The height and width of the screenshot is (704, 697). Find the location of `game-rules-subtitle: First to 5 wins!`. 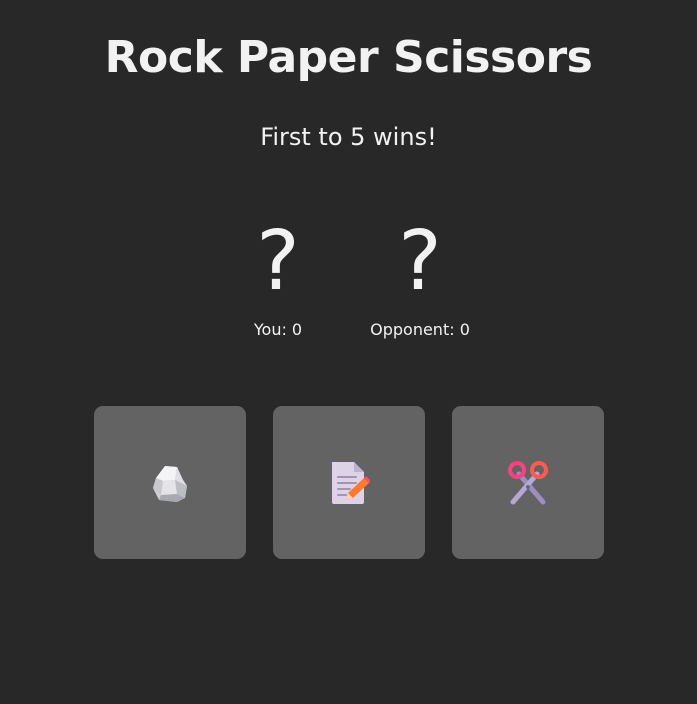

game-rules-subtitle: First to 5 wins! is located at coordinates (348, 137).